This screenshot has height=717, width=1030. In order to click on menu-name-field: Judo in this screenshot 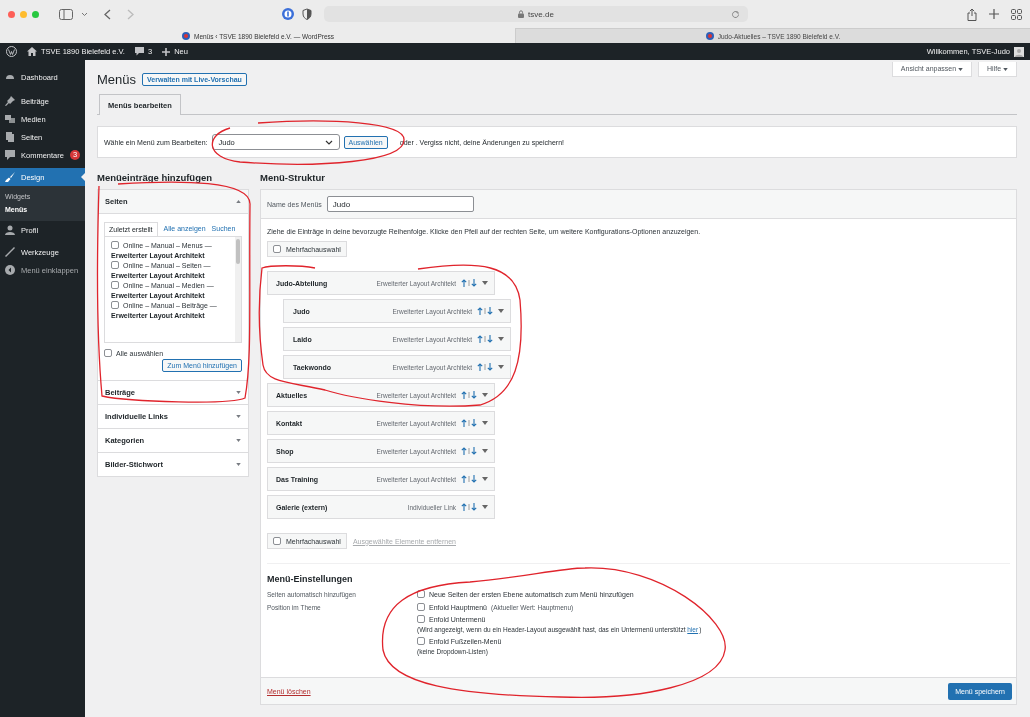, I will do `click(400, 204)`.